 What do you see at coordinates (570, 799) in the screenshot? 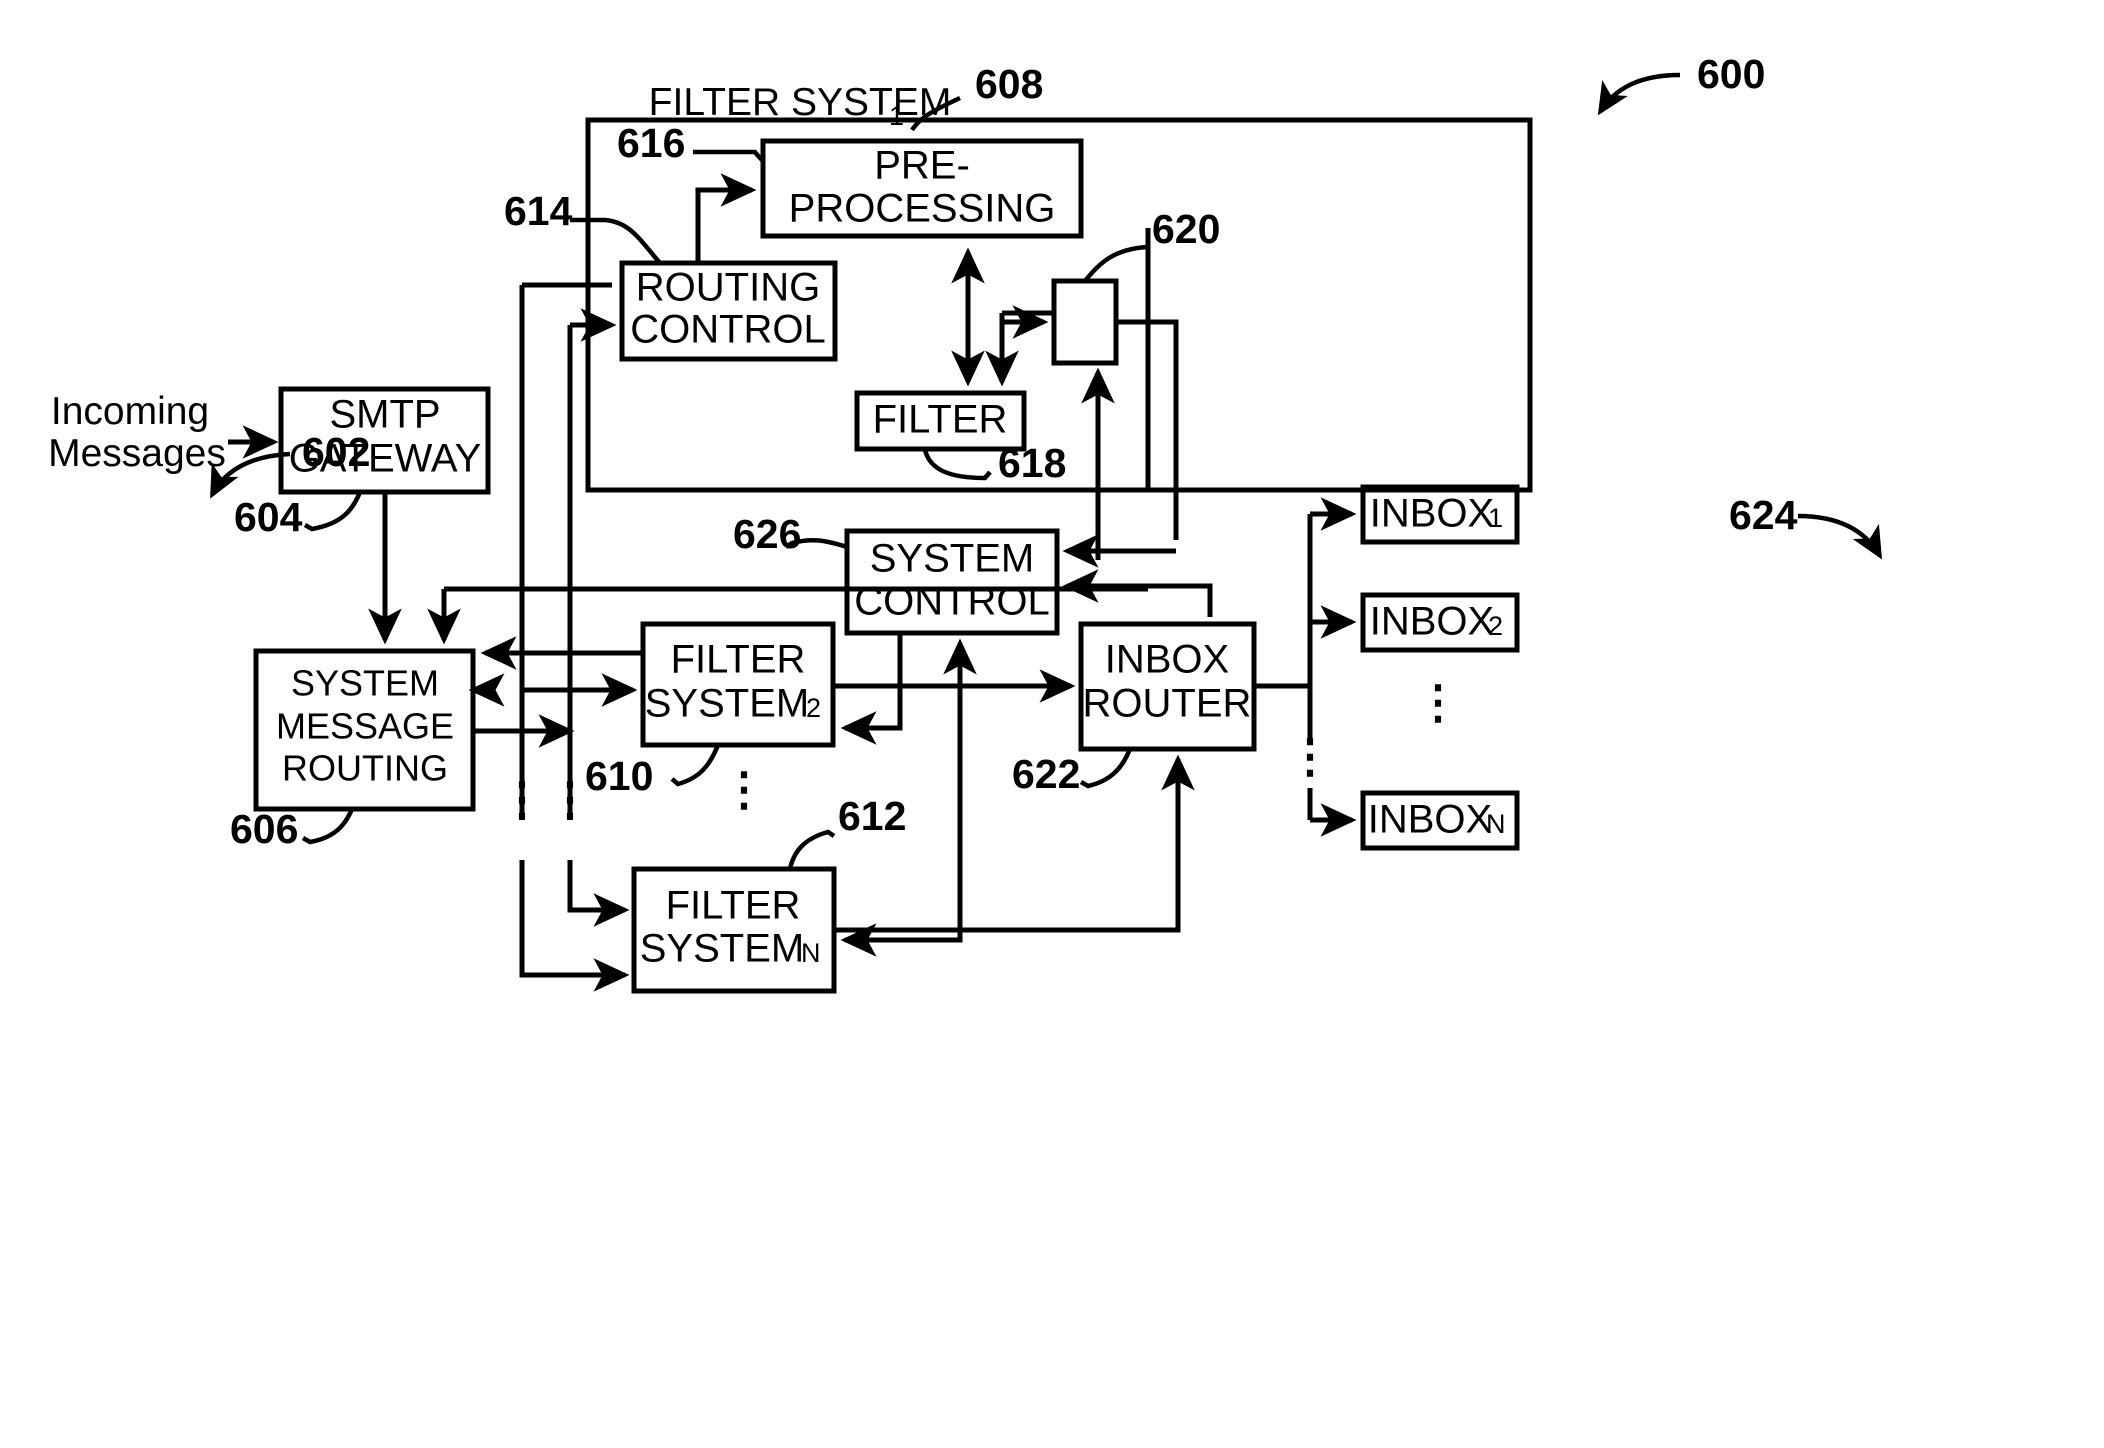
I see `ellipsis-bus-570: ⋮` at bounding box center [570, 799].